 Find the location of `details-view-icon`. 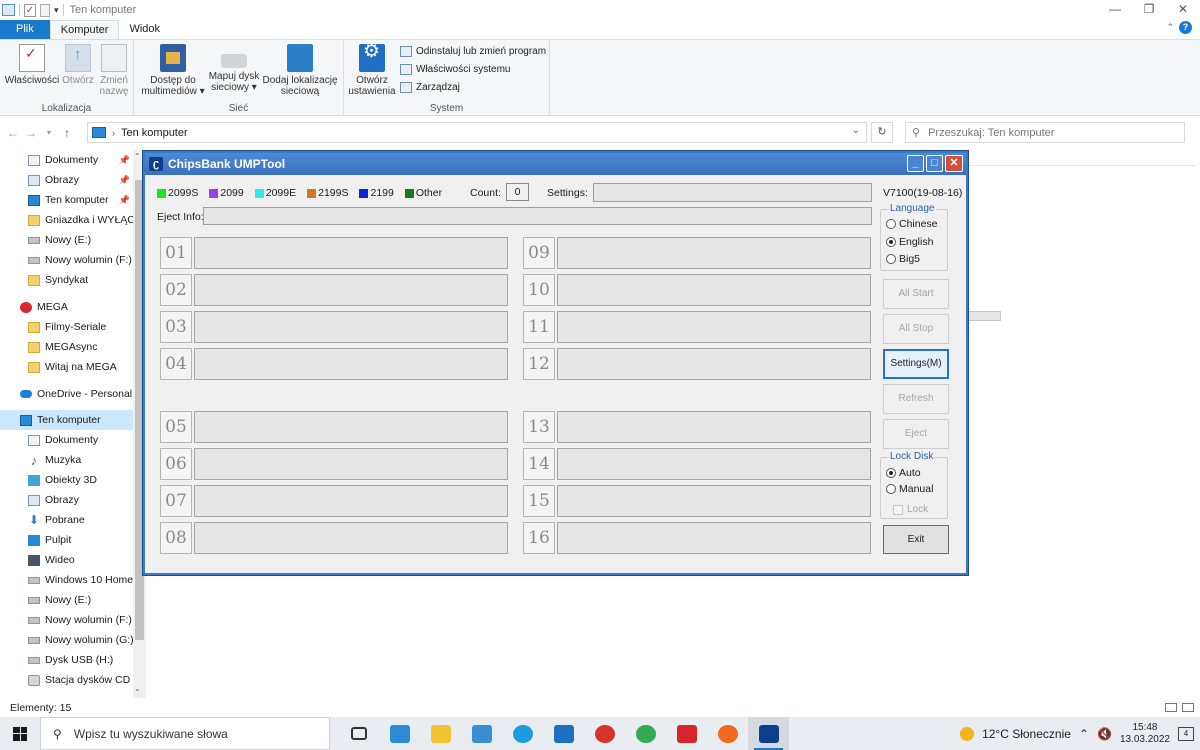

details-view-icon is located at coordinates (1171, 707).